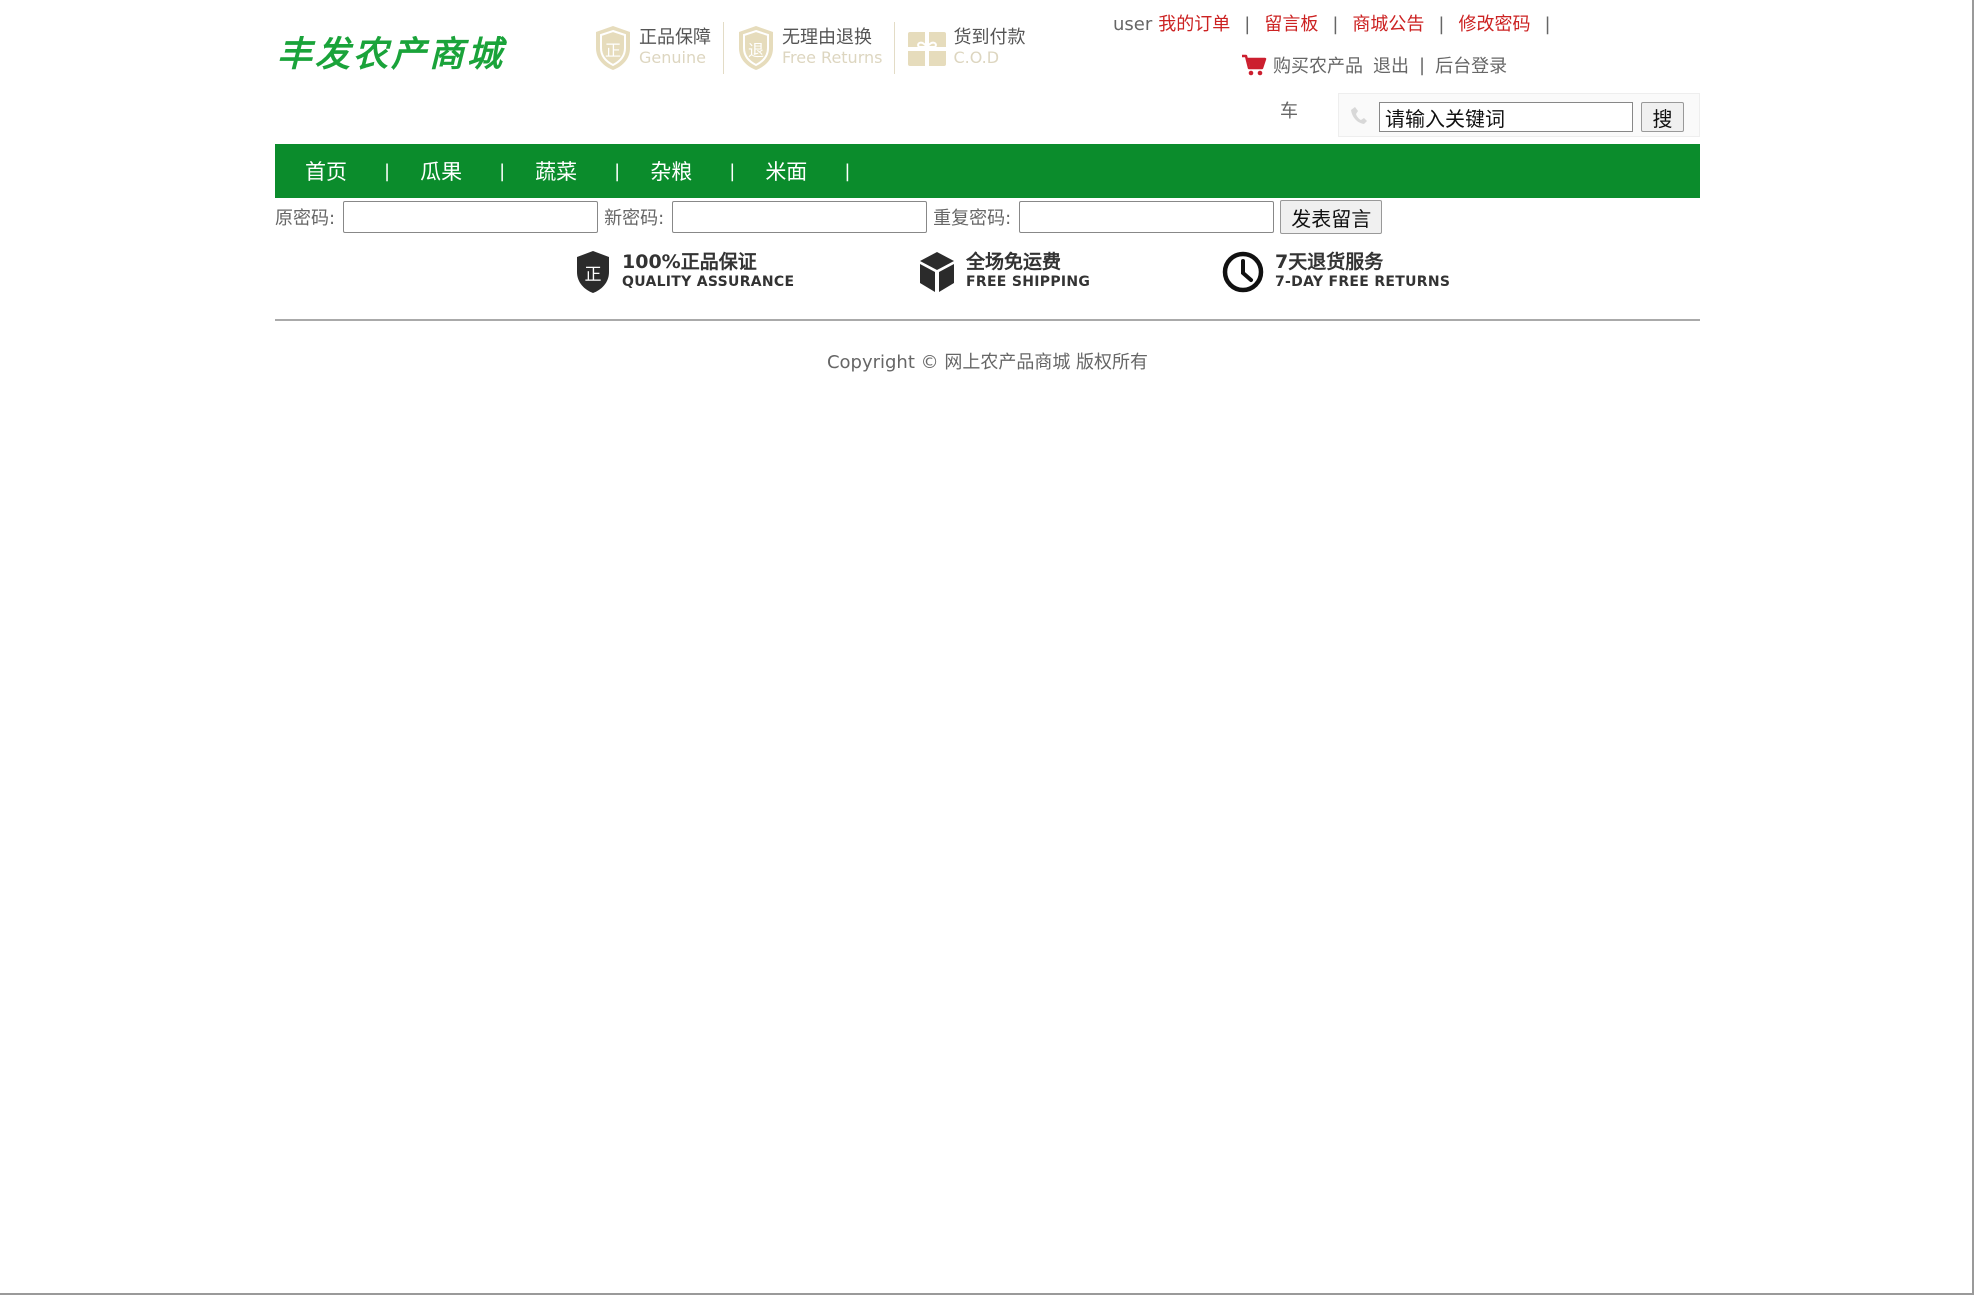 The image size is (1974, 1295). Describe the element at coordinates (1388, 24) in the screenshot. I see `announcement-link: 商城公告` at that location.